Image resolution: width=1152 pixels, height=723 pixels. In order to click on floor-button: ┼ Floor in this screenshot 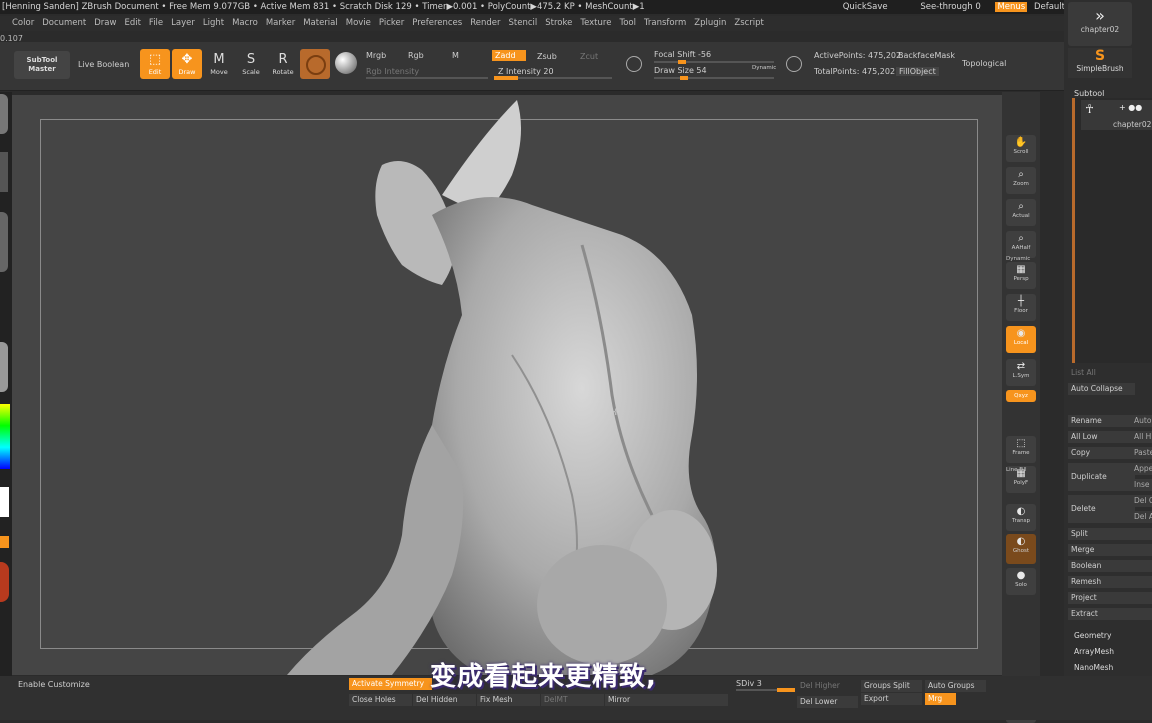, I will do `click(1021, 307)`.